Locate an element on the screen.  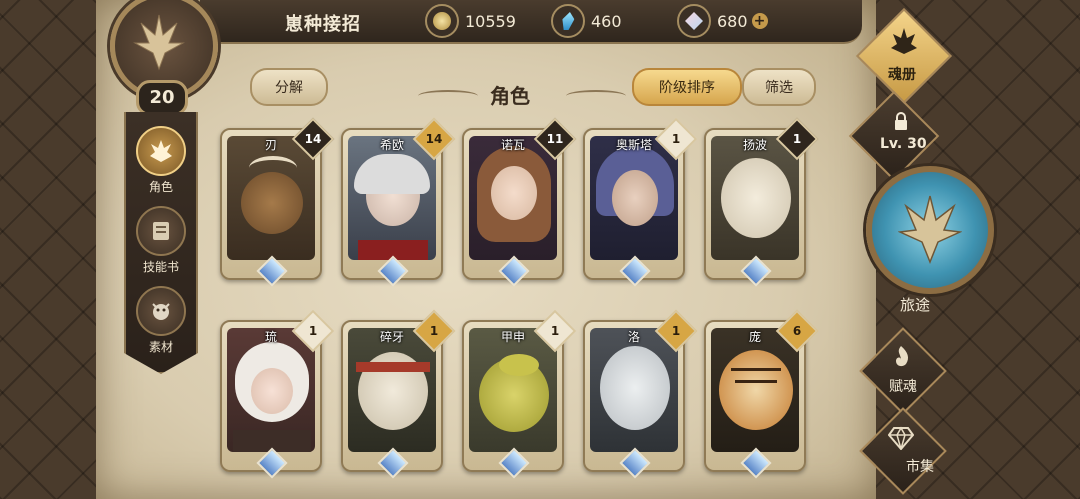
portrait-swordsman is located at coordinates (634, 198).